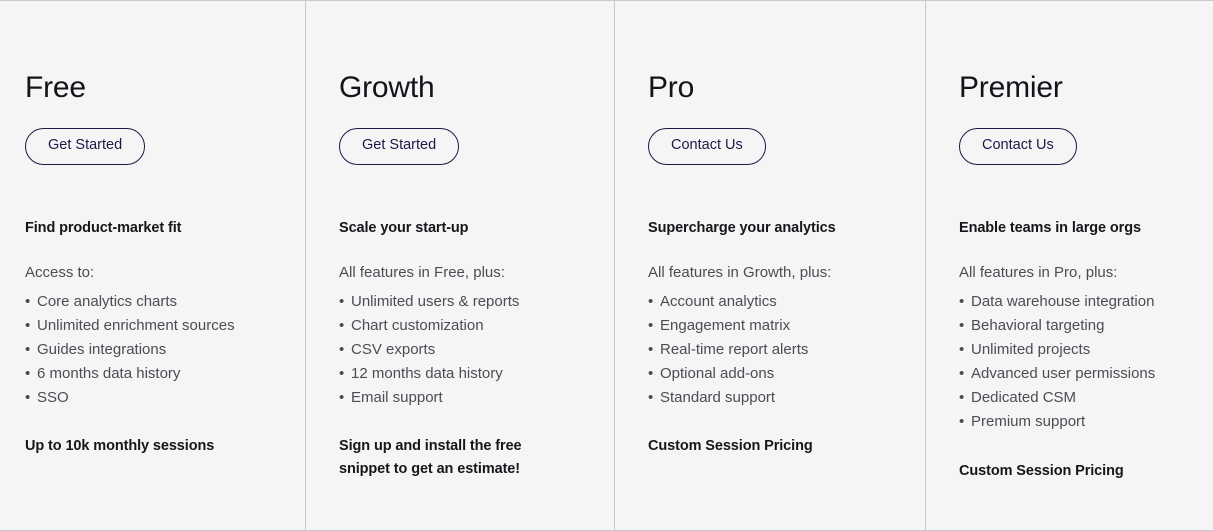 The image size is (1213, 531). What do you see at coordinates (103, 227) in the screenshot?
I see `plan-tagline: Find product-market fit` at bounding box center [103, 227].